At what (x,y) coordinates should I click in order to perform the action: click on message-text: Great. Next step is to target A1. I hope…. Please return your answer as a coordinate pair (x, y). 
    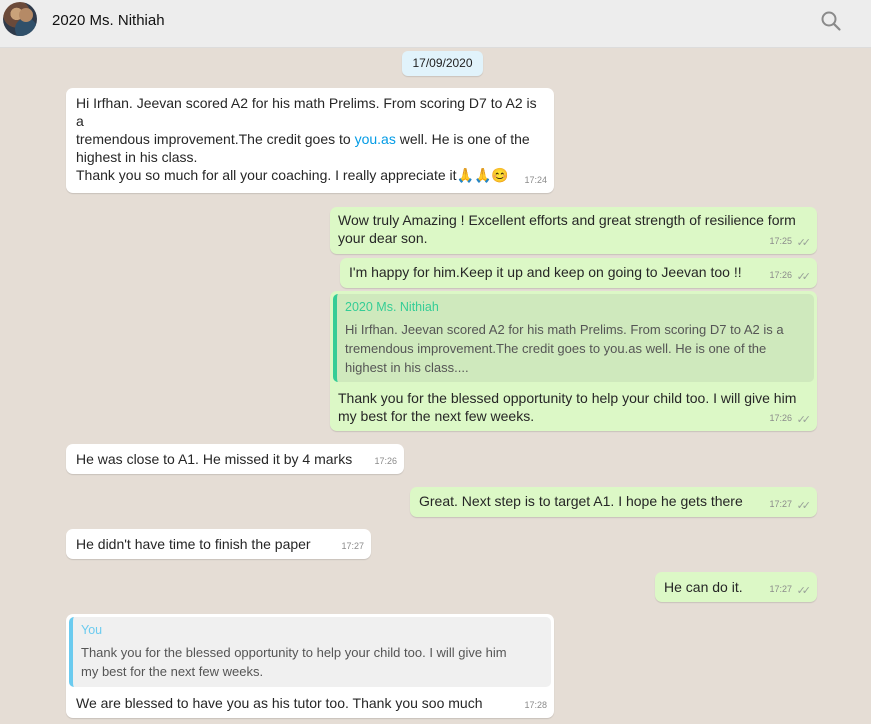
    Looking at the image, I should click on (581, 501).